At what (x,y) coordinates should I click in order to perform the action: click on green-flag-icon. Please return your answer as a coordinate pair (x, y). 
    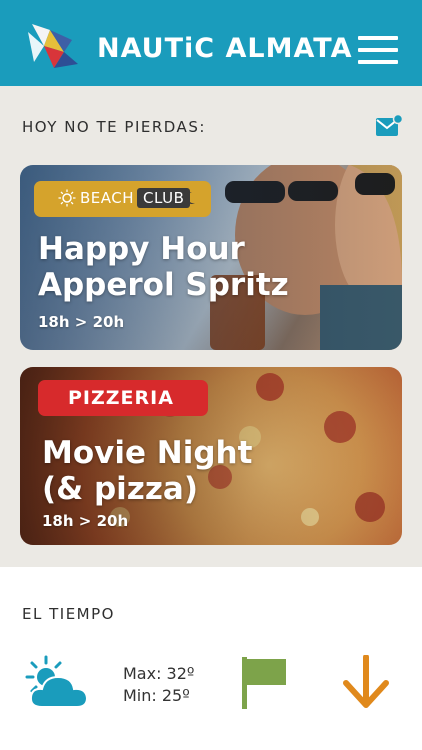
    Looking at the image, I should click on (264, 683).